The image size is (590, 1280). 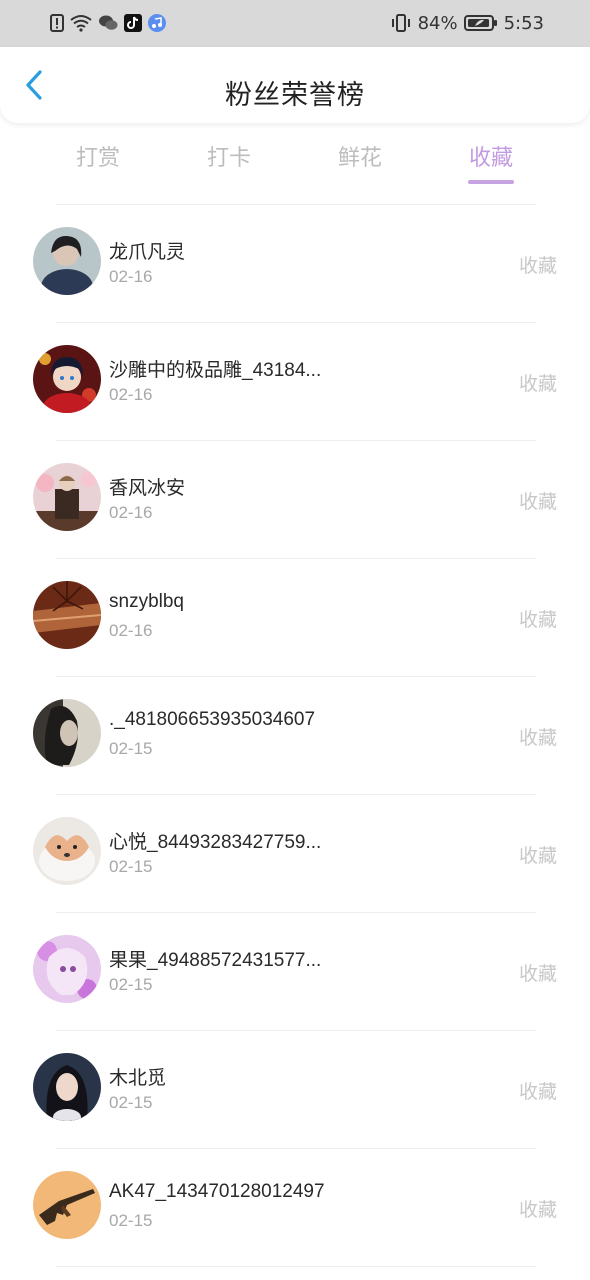 I want to click on header: 粉丝荣誉榜, so click(x=295, y=85).